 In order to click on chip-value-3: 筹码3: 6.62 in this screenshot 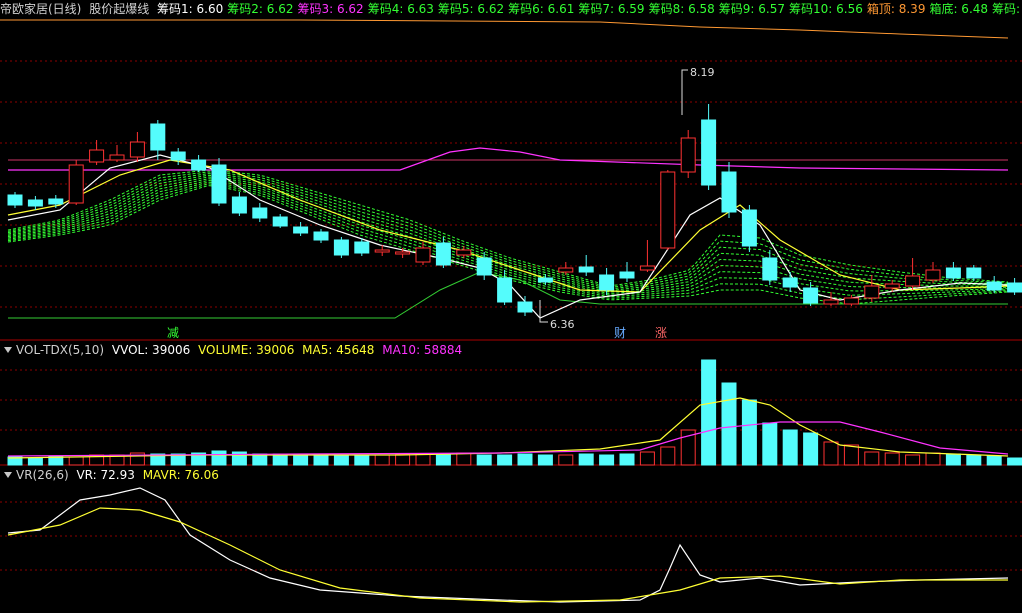, I will do `click(330, 9)`.